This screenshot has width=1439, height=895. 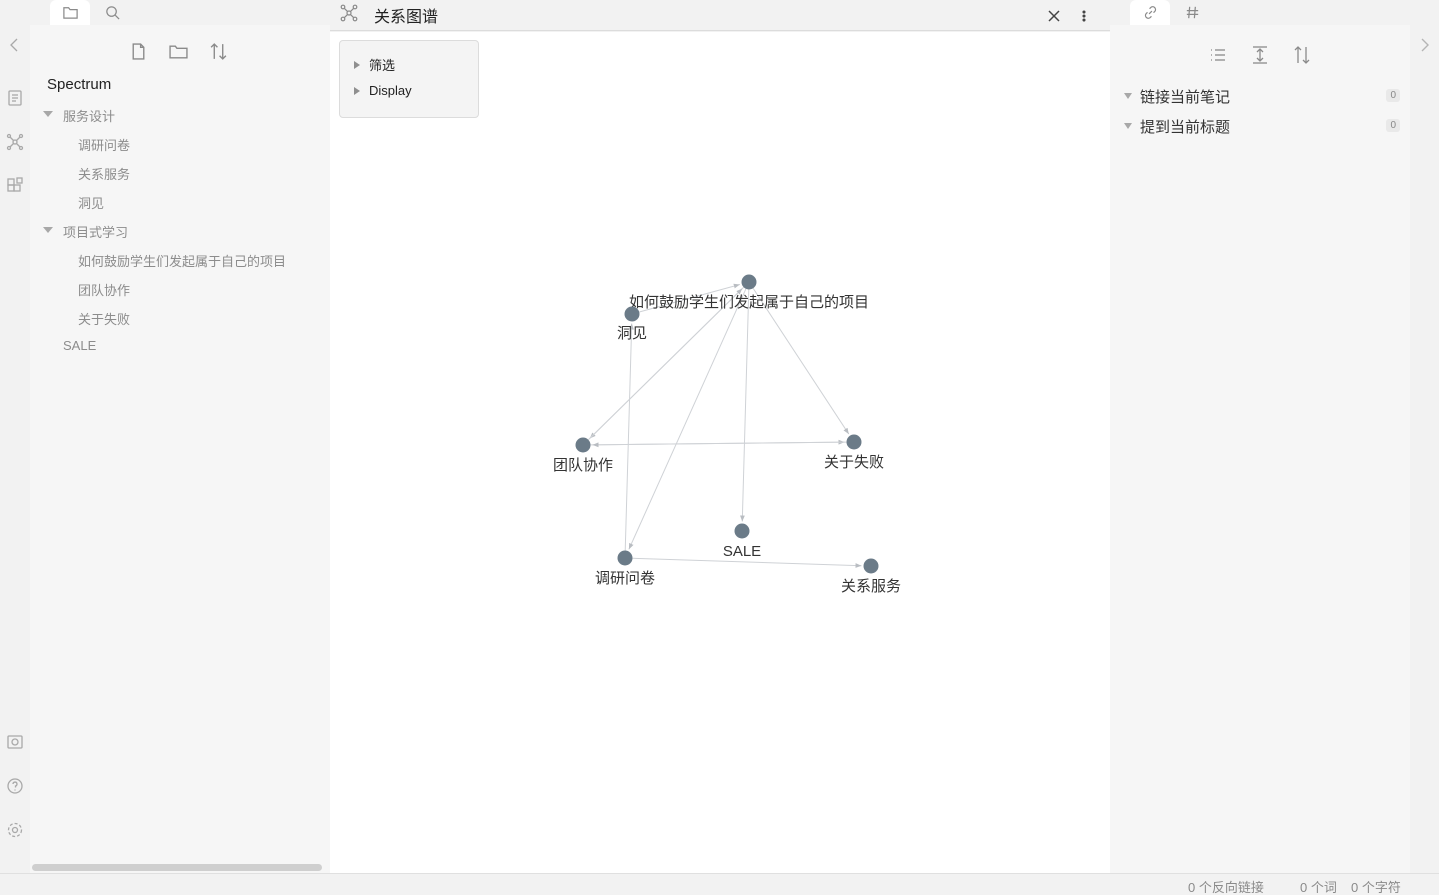 What do you see at coordinates (625, 578) in the screenshot?
I see `graph-node-label: 调研问卷` at bounding box center [625, 578].